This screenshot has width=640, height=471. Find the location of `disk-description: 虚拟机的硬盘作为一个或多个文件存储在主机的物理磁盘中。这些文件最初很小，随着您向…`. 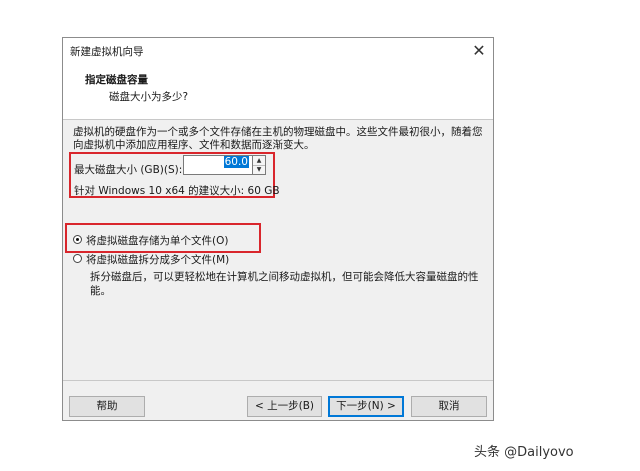

disk-description: 虚拟机的硬盘作为一个或多个文件存储在主机的物理磁盘中。这些文件最初很小，随着您向… is located at coordinates (278, 138).